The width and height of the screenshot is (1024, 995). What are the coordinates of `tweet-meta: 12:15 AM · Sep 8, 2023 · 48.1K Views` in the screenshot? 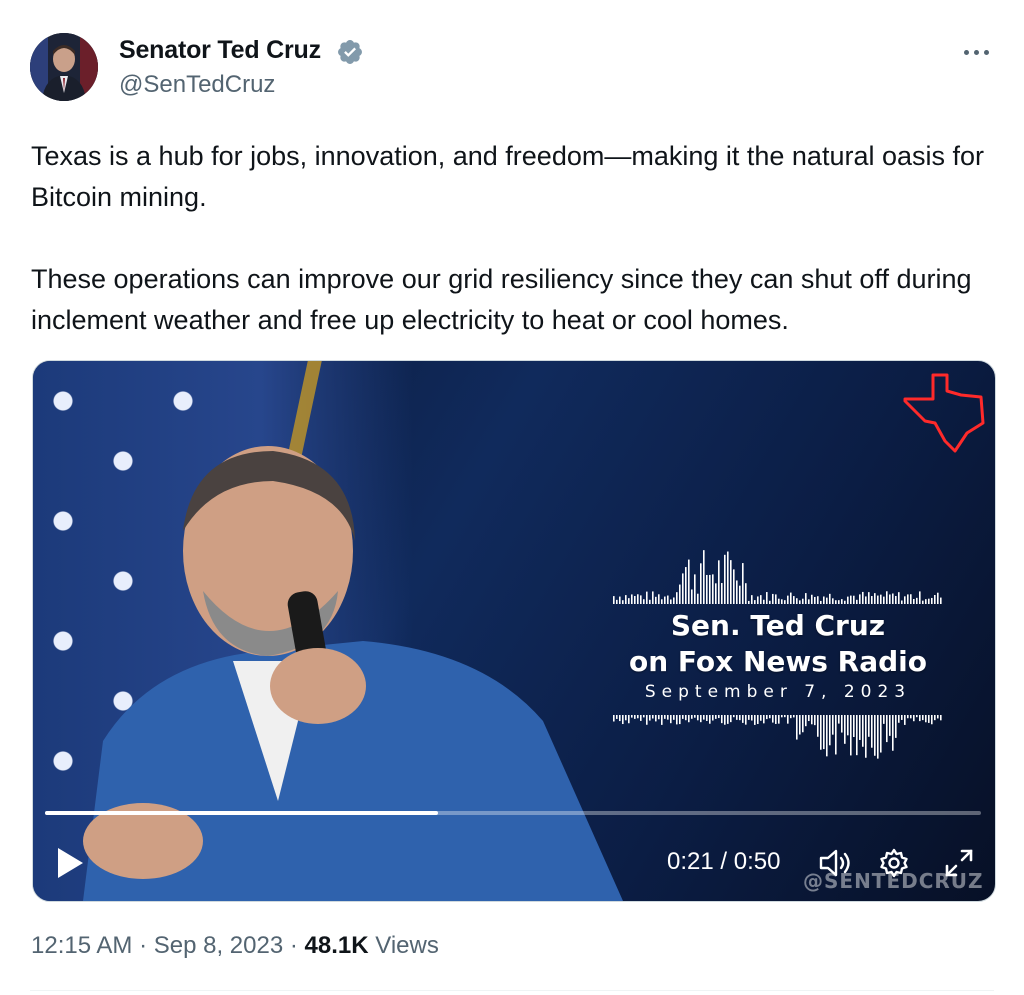 It's located at (235, 946).